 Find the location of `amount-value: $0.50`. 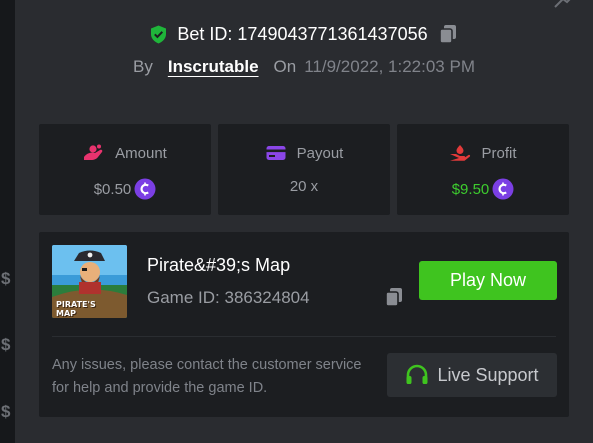

amount-value: $0.50 is located at coordinates (112, 189).